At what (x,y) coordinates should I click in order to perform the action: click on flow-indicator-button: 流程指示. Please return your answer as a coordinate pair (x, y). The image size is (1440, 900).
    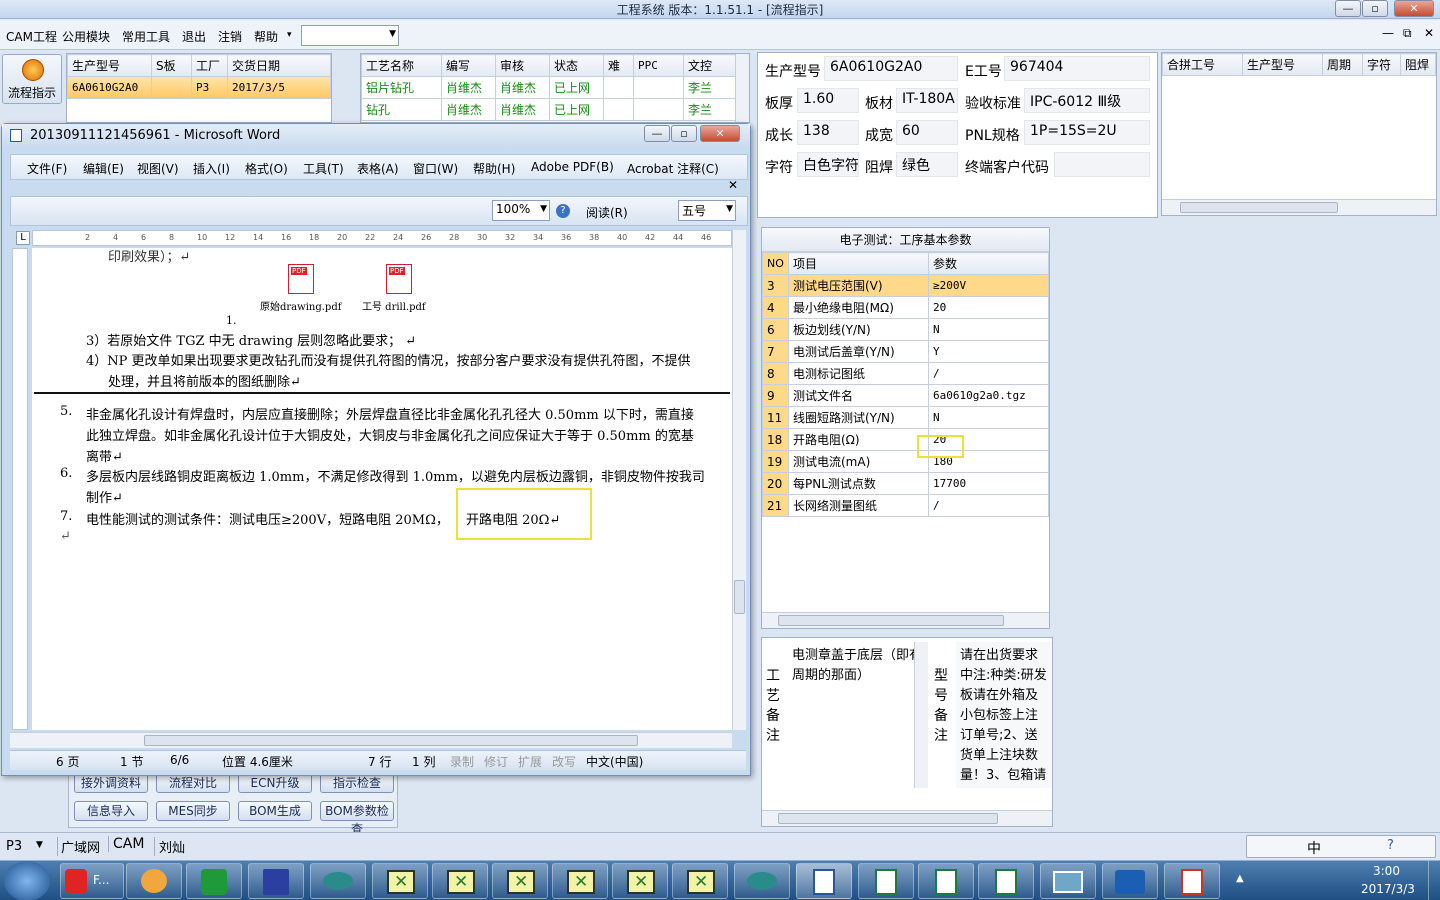
    Looking at the image, I should click on (32, 79).